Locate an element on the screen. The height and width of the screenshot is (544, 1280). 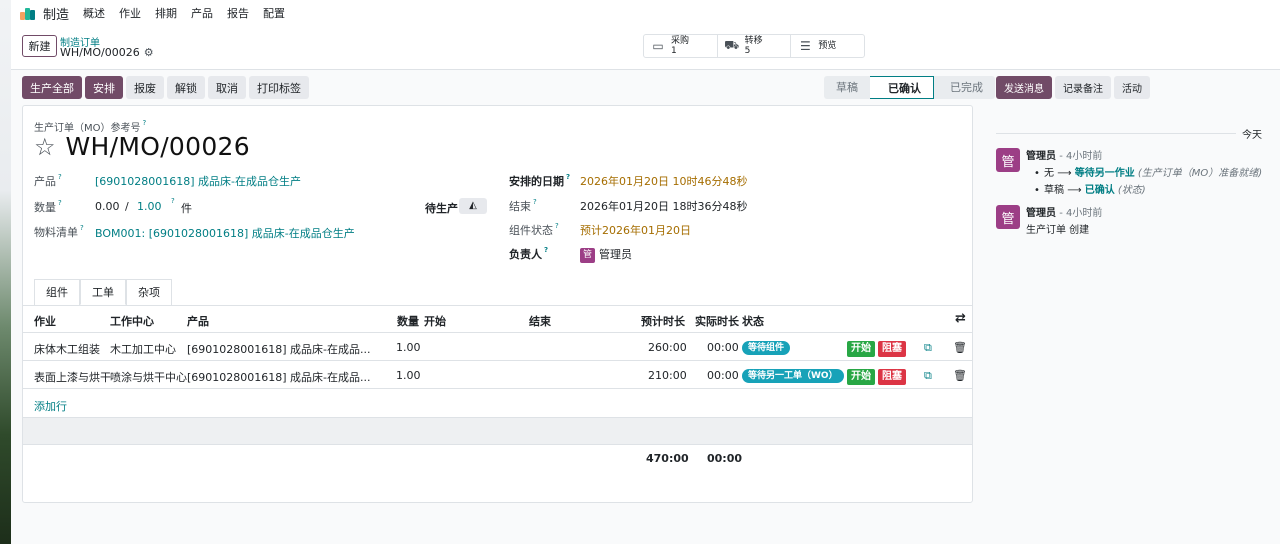
new-button: 新建 is located at coordinates (39, 46).